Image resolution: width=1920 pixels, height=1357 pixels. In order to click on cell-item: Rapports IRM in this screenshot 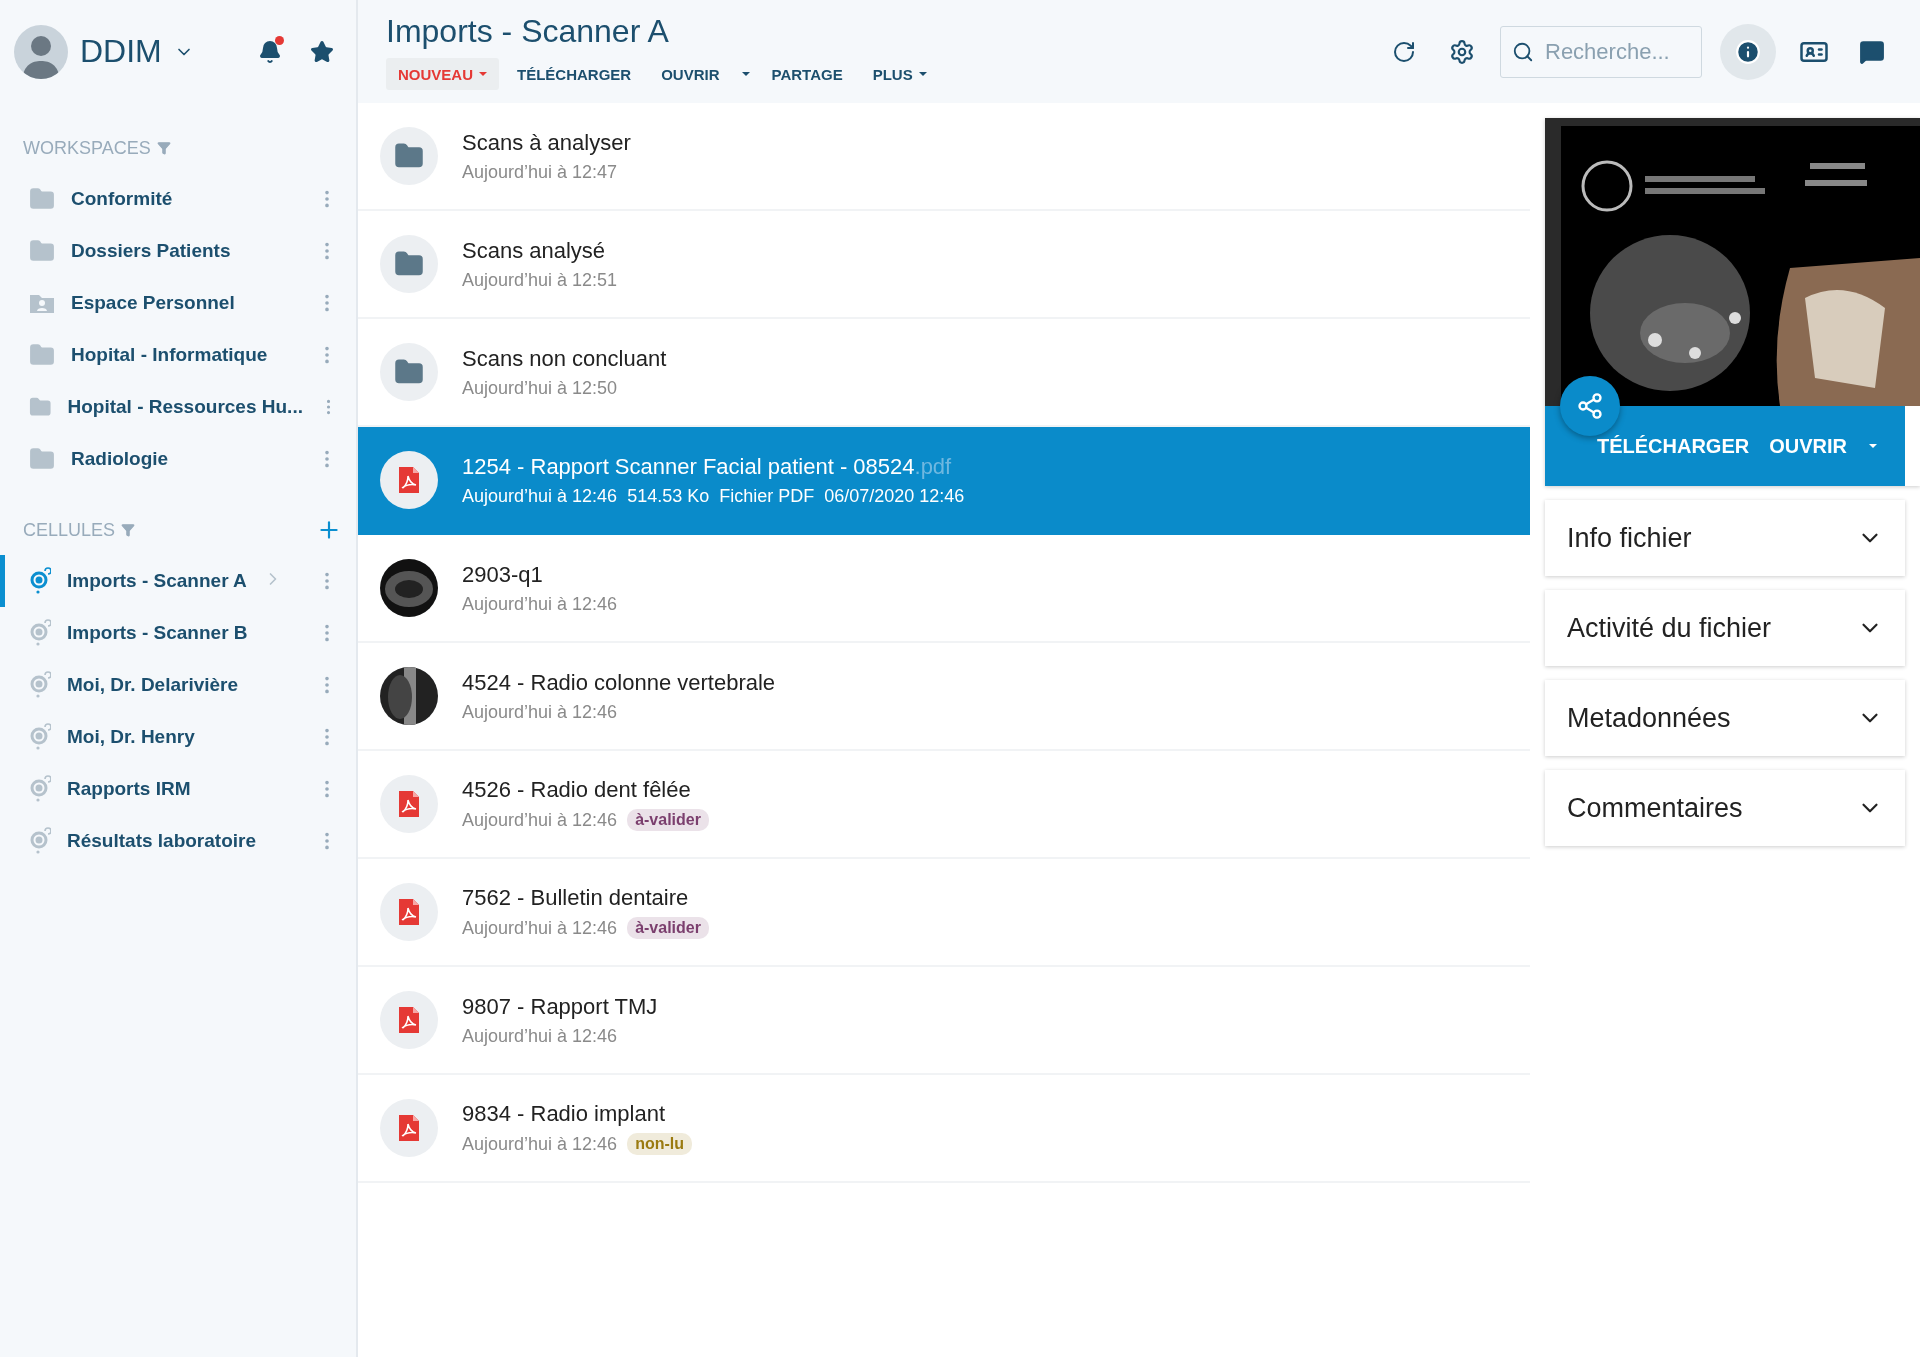, I will do `click(178, 789)`.